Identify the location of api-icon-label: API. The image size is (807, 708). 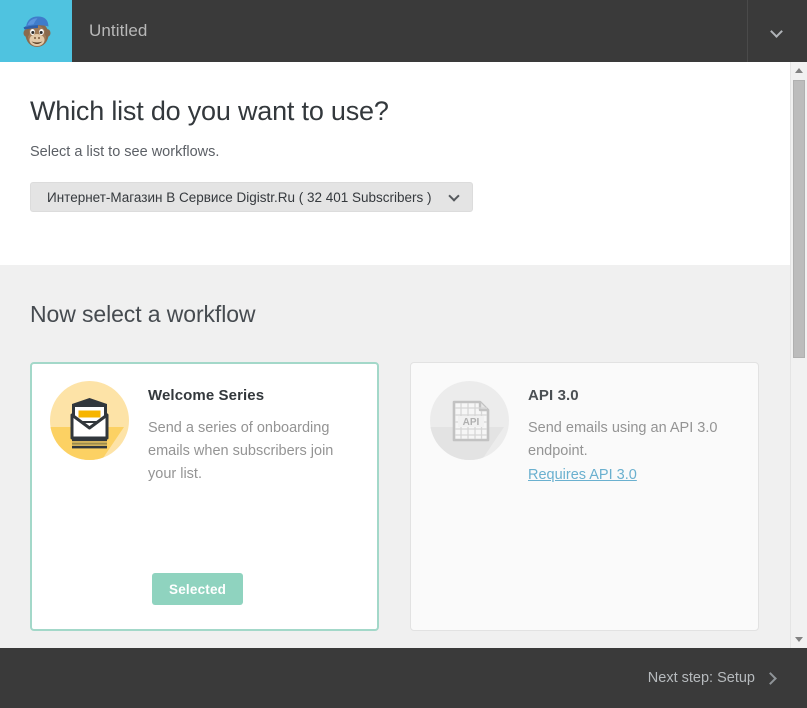
(471, 422).